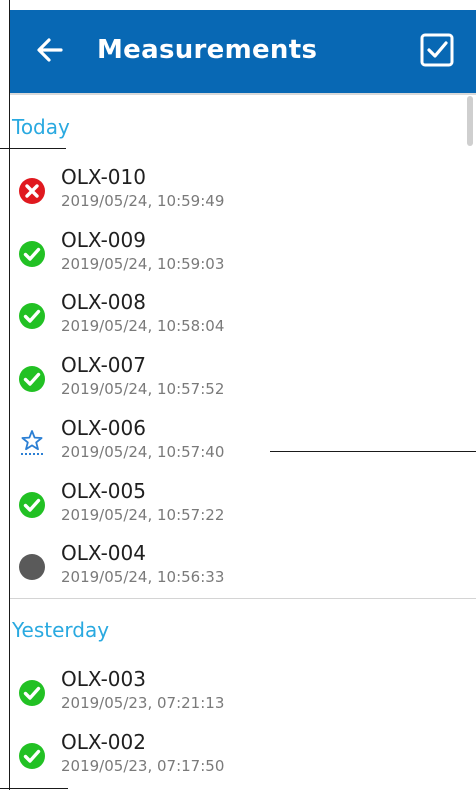 Image resolution: width=476 pixels, height=790 pixels. I want to click on item-date: 2019/05/24, 10:59:49, so click(143, 201).